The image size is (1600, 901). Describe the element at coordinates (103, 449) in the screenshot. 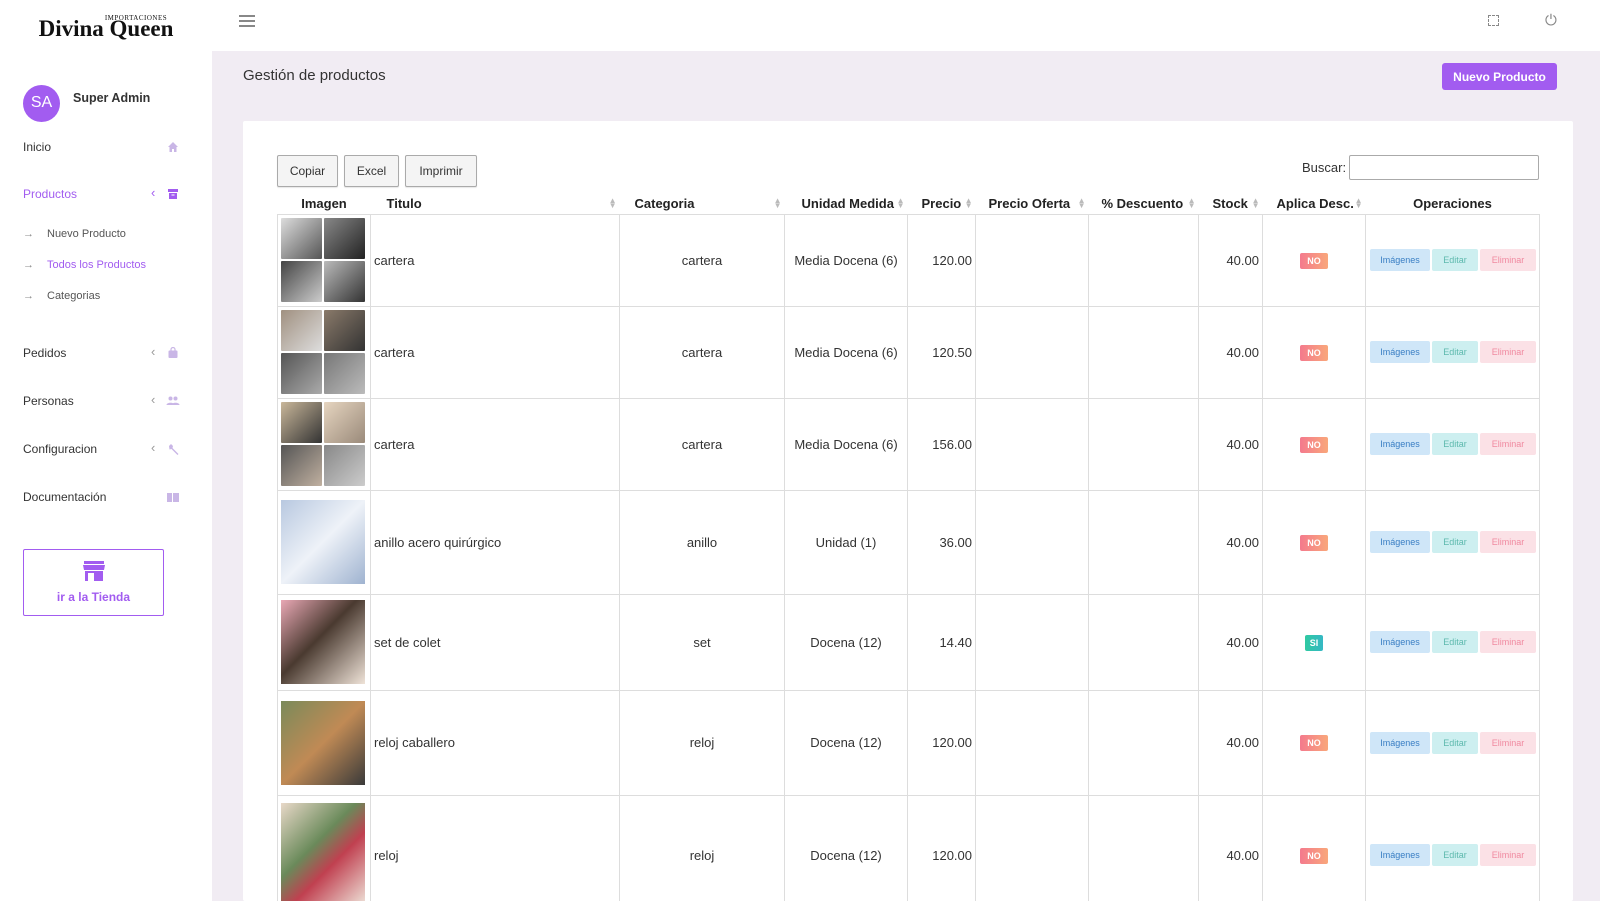

I see `sidebar-item-configuracion: Configuracion ‹` at that location.